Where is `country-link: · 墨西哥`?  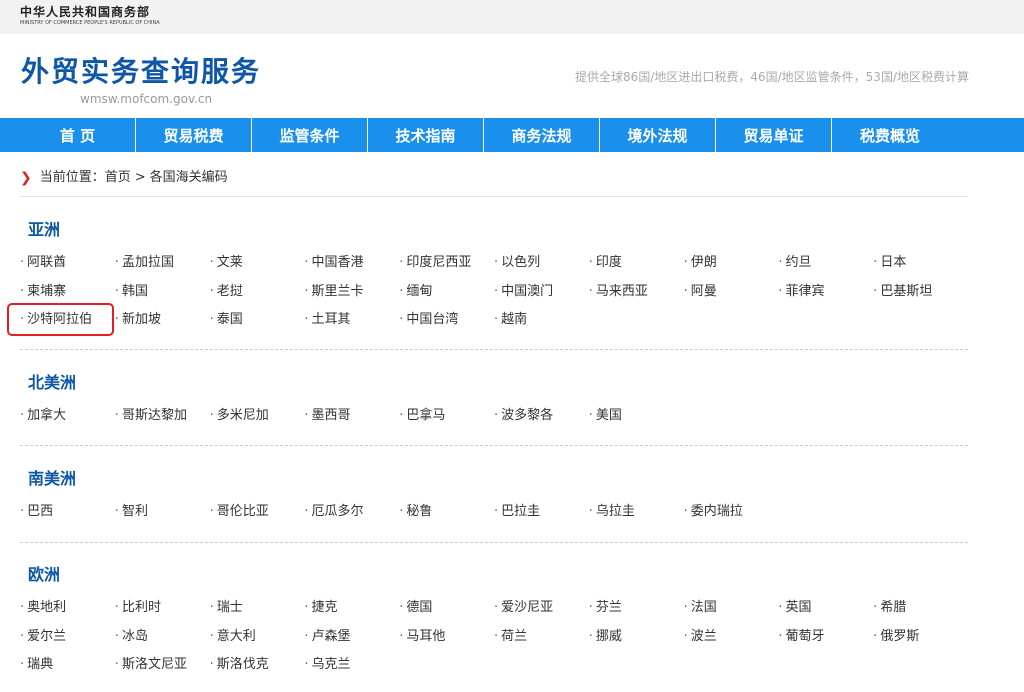
country-link: · 墨西哥 is located at coordinates (351, 422).